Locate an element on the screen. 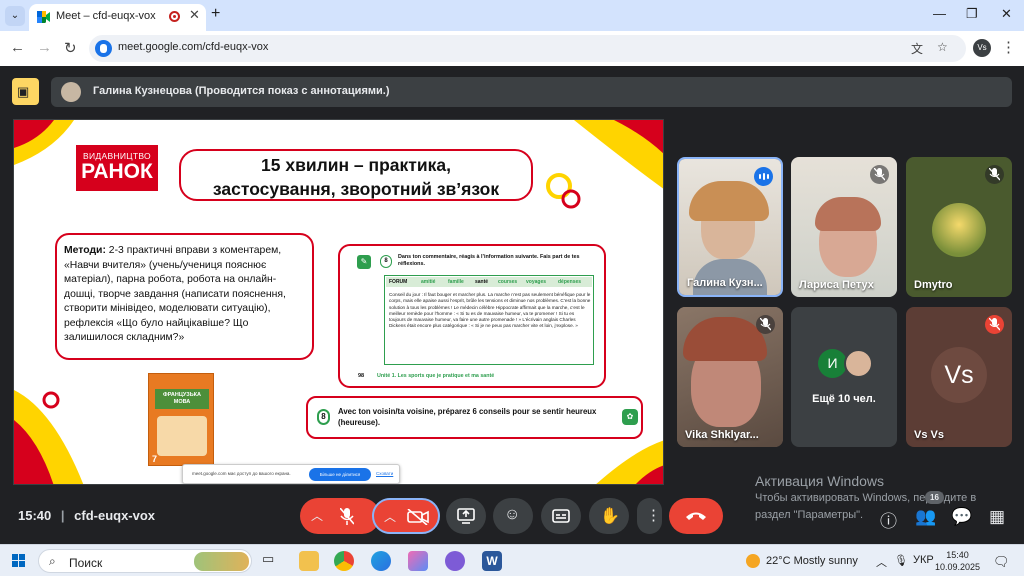 Image resolution: width=1024 pixels, height=576 pixels. browser-menu-icon: ⋮ is located at coordinates (1008, 47).